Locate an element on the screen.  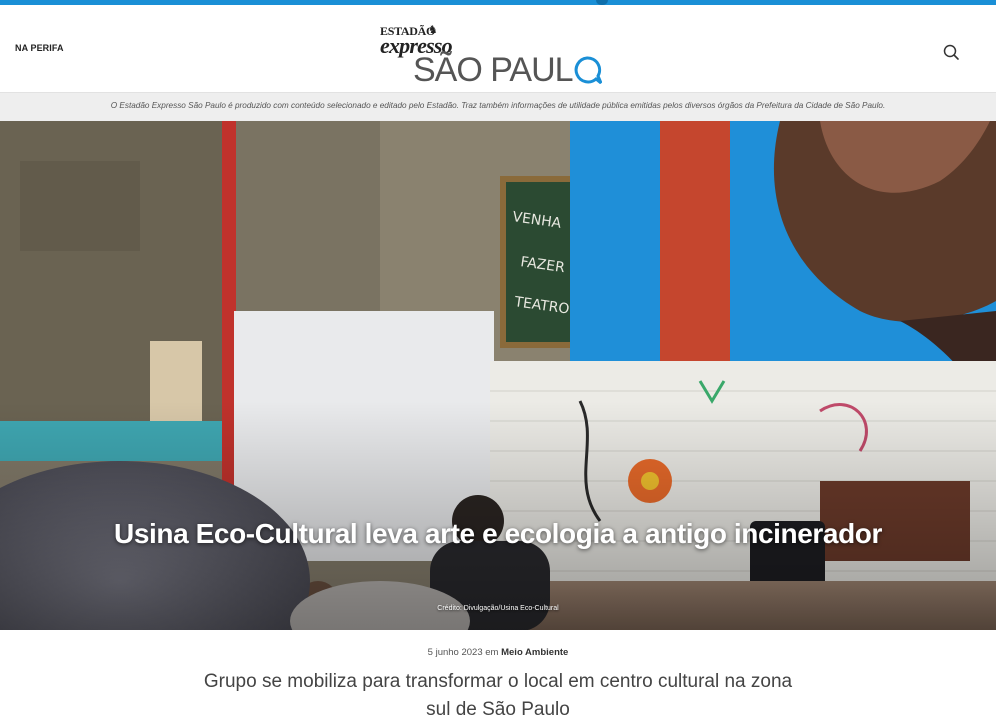
section-link-na-perifa: NA PERIFA is located at coordinates (39, 48).